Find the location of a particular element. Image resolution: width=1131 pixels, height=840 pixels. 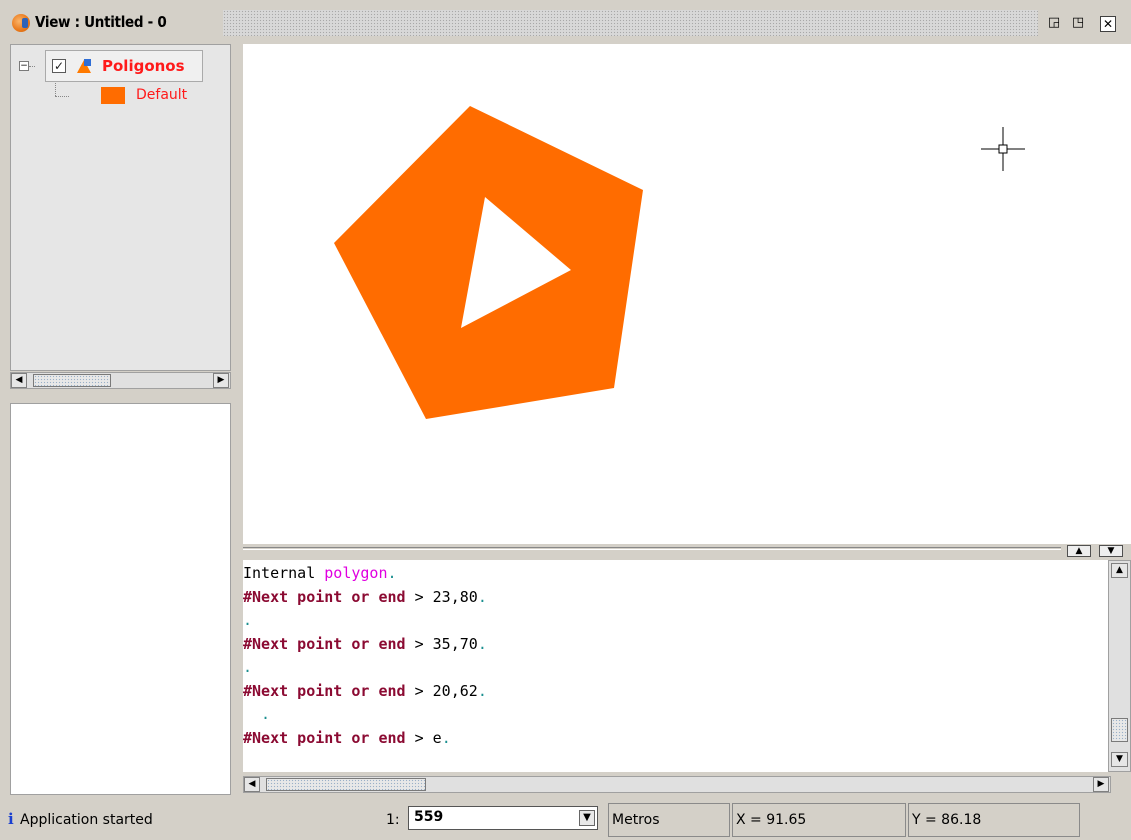

orange-polygon is located at coordinates (488, 262).